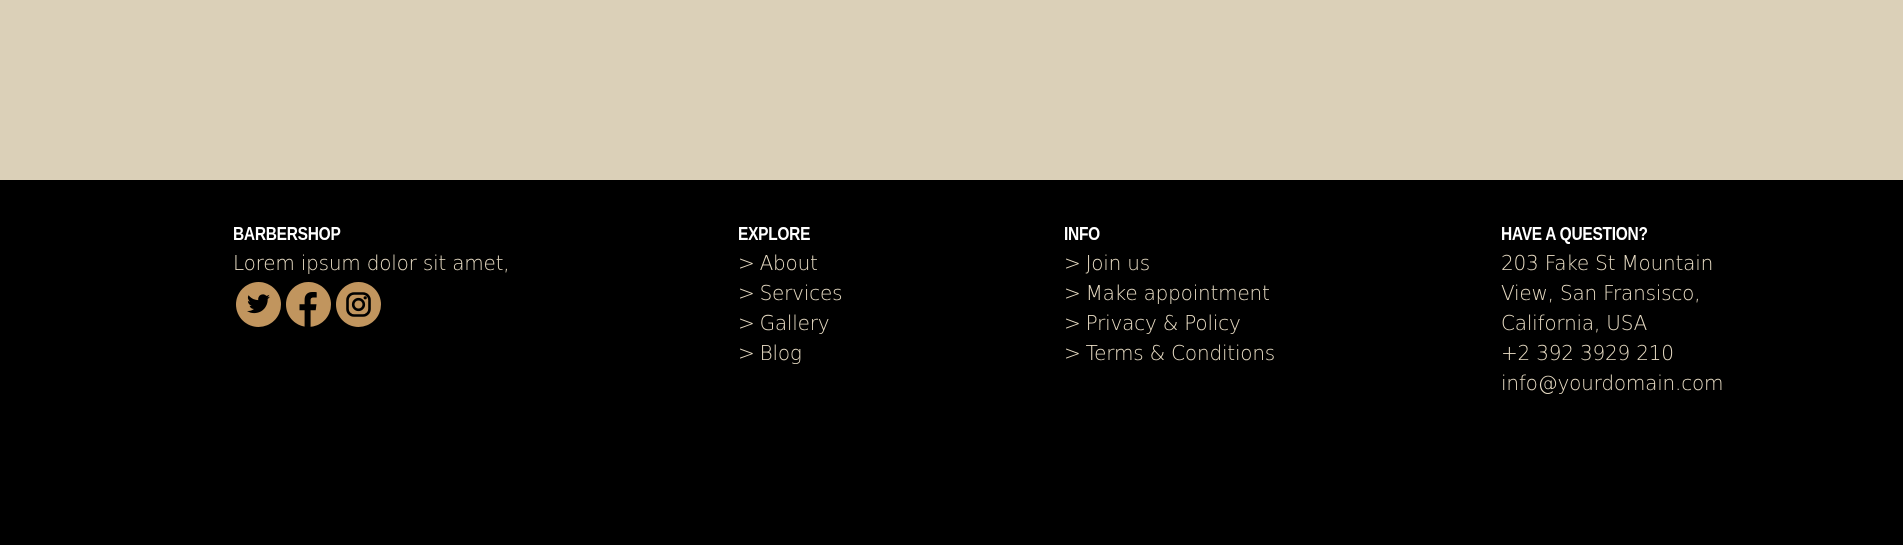  I want to click on phone-link: +2 392 3929 210, so click(1651, 353).